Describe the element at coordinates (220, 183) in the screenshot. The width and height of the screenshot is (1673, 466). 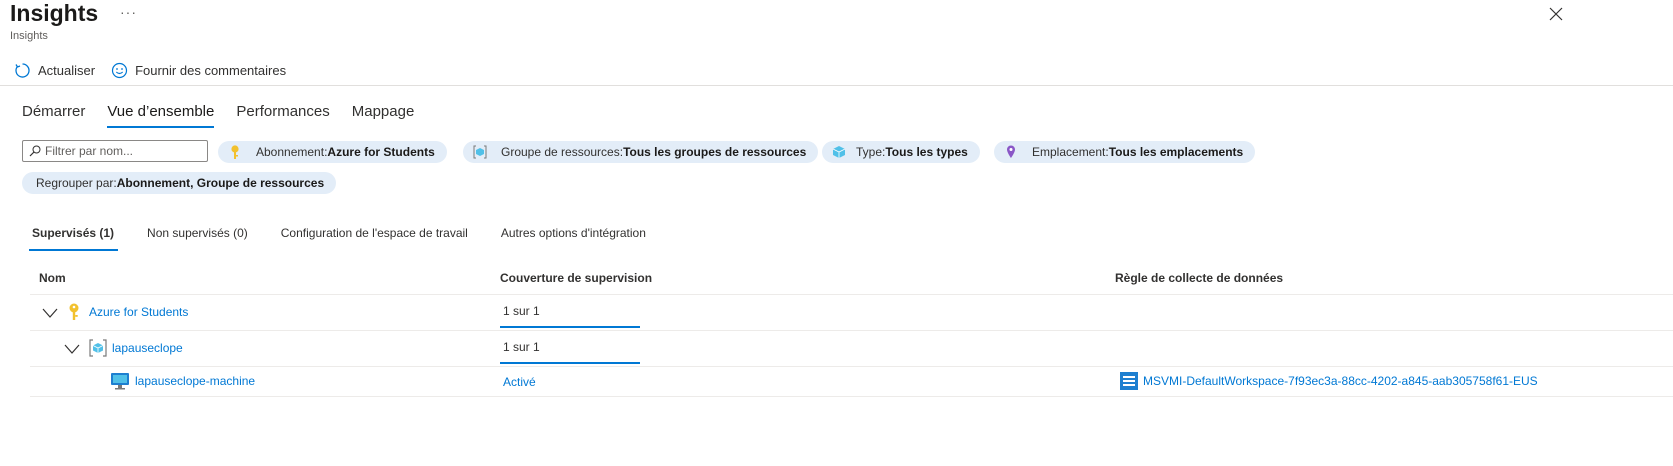
I see `filter-value: Abonnement, Groupe de ressources` at that location.